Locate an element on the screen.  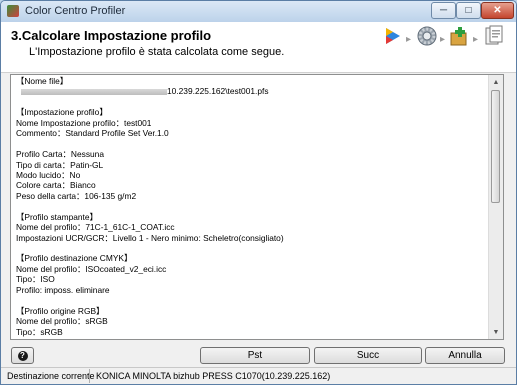
summary-line: 【Profilo stampante】 is located at coordinates (57, 216).